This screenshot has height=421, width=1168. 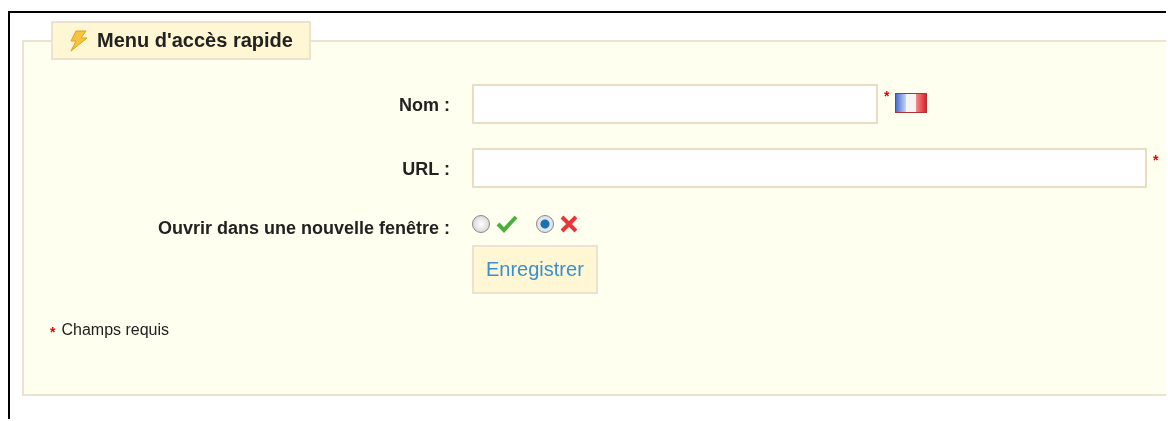 I want to click on required-fields-note: Champs requis, so click(x=115, y=330).